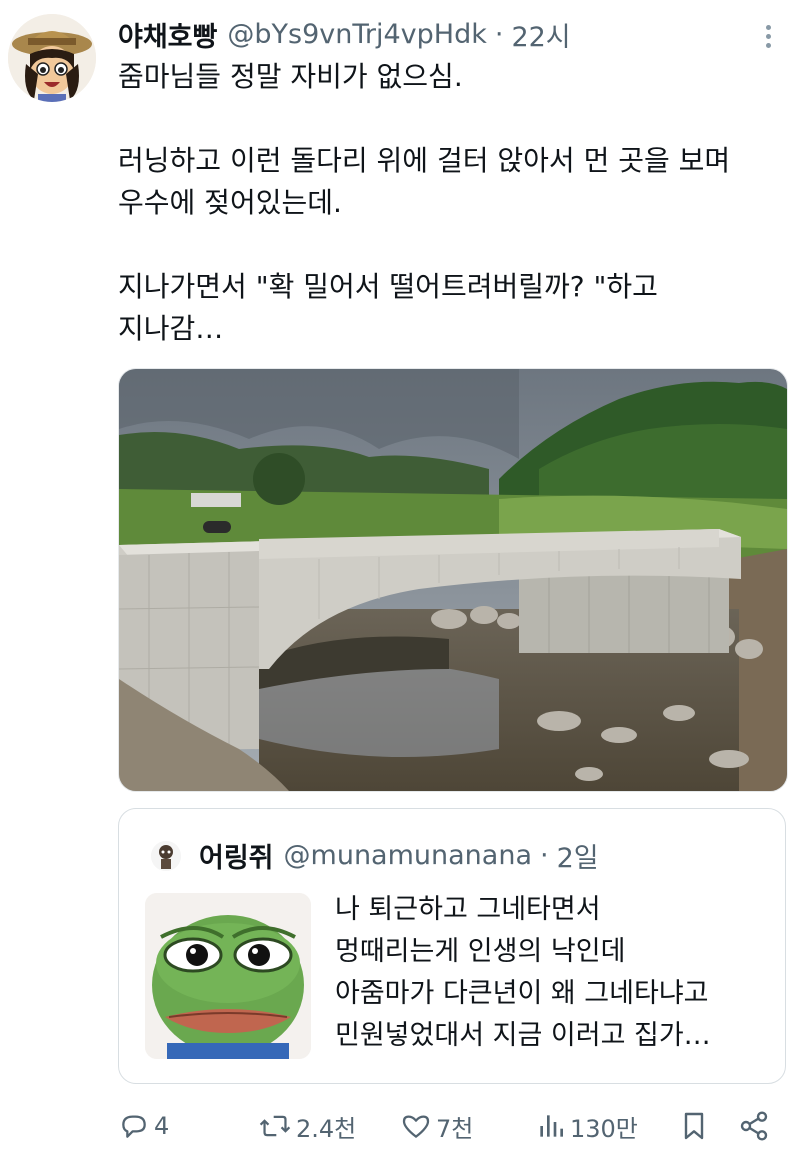 The image size is (800, 1152). What do you see at coordinates (578, 855) in the screenshot?
I see `quoted-time: 2일` at bounding box center [578, 855].